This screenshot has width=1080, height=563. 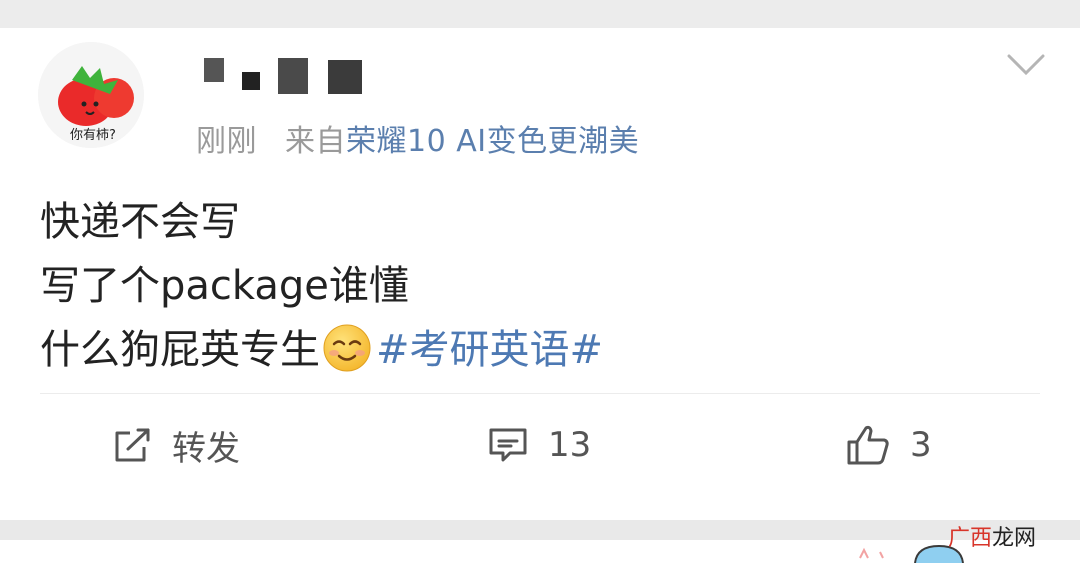 What do you see at coordinates (1026, 65) in the screenshot?
I see `chevron-down-icon` at bounding box center [1026, 65].